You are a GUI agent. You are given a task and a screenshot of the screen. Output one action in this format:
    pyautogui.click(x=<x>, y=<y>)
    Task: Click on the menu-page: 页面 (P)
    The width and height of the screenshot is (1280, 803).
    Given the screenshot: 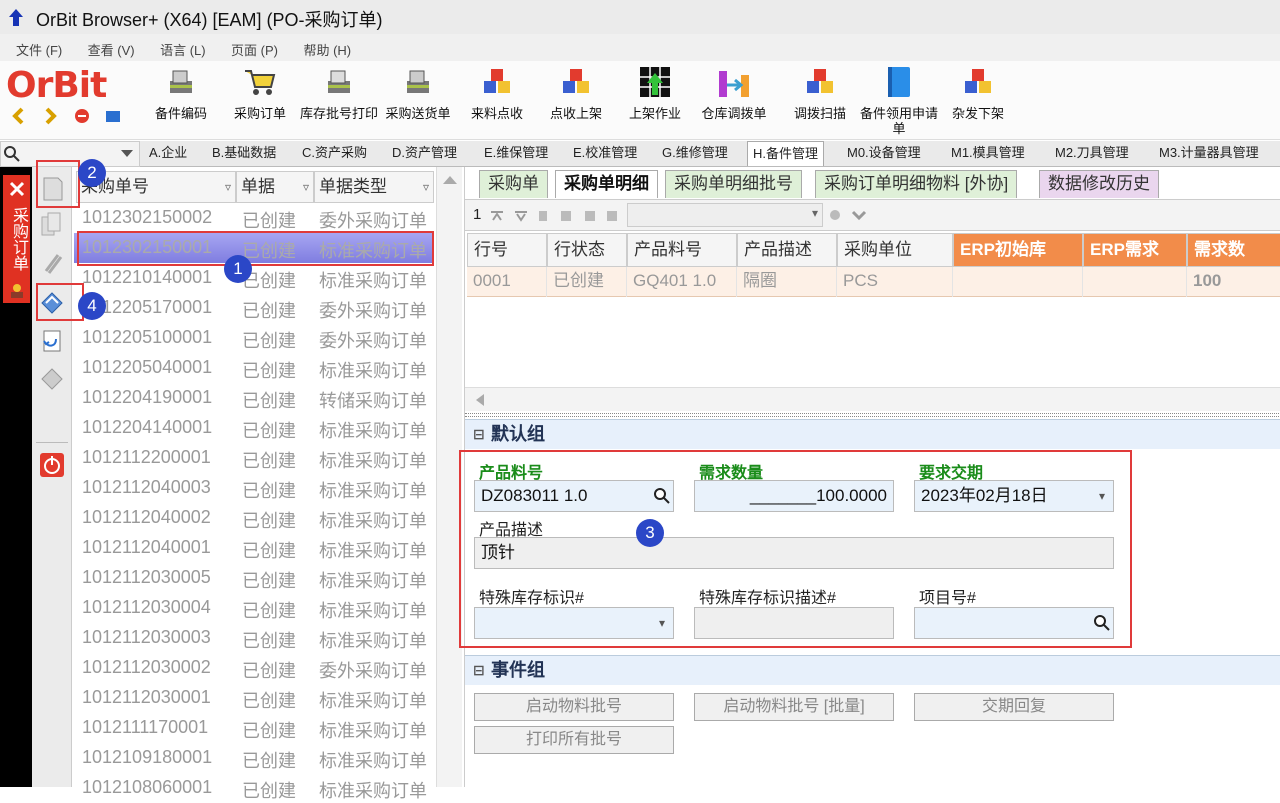 What is the action you would take?
    pyautogui.click(x=254, y=49)
    